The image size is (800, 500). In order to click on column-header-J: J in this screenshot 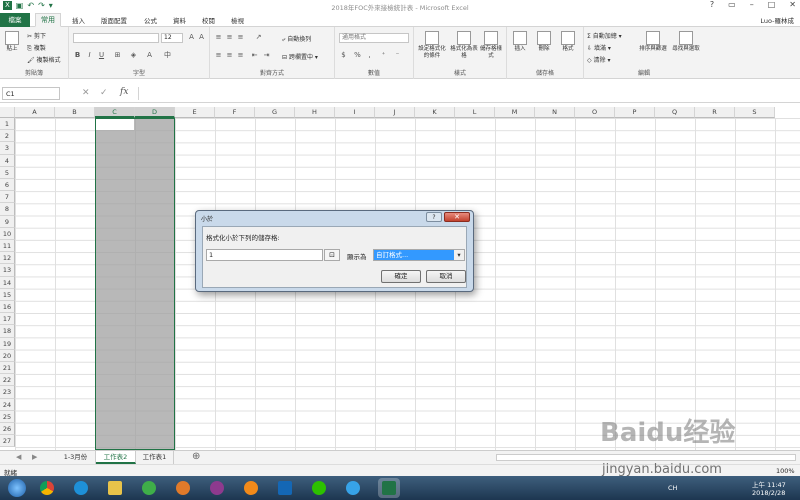, I will do `click(395, 112)`.